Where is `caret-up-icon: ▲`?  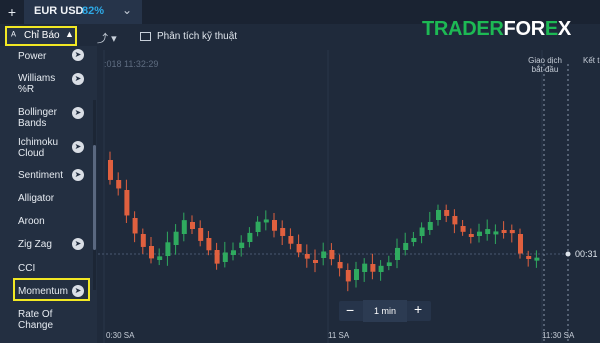
caret-up-icon: ▲ is located at coordinates (69, 34).